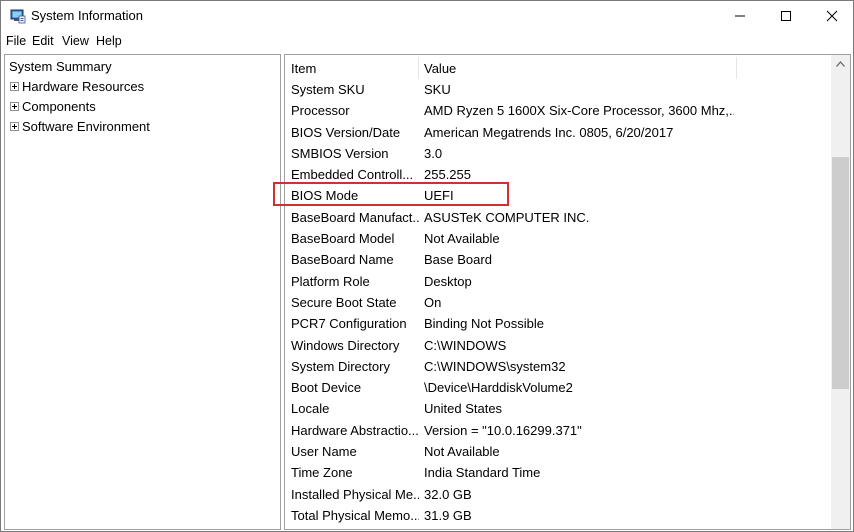  Describe the element at coordinates (558, 515) in the screenshot. I see `list-row: Total Physical Memo... 31.9 GB` at that location.